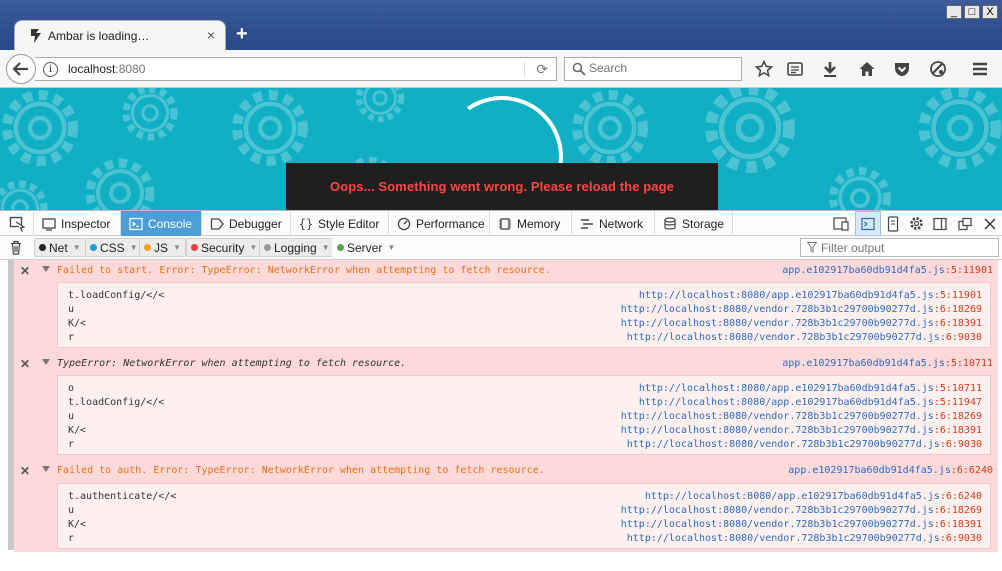 The width and height of the screenshot is (1002, 571). What do you see at coordinates (868, 223) in the screenshot?
I see `scratchpad-console-icon` at bounding box center [868, 223].